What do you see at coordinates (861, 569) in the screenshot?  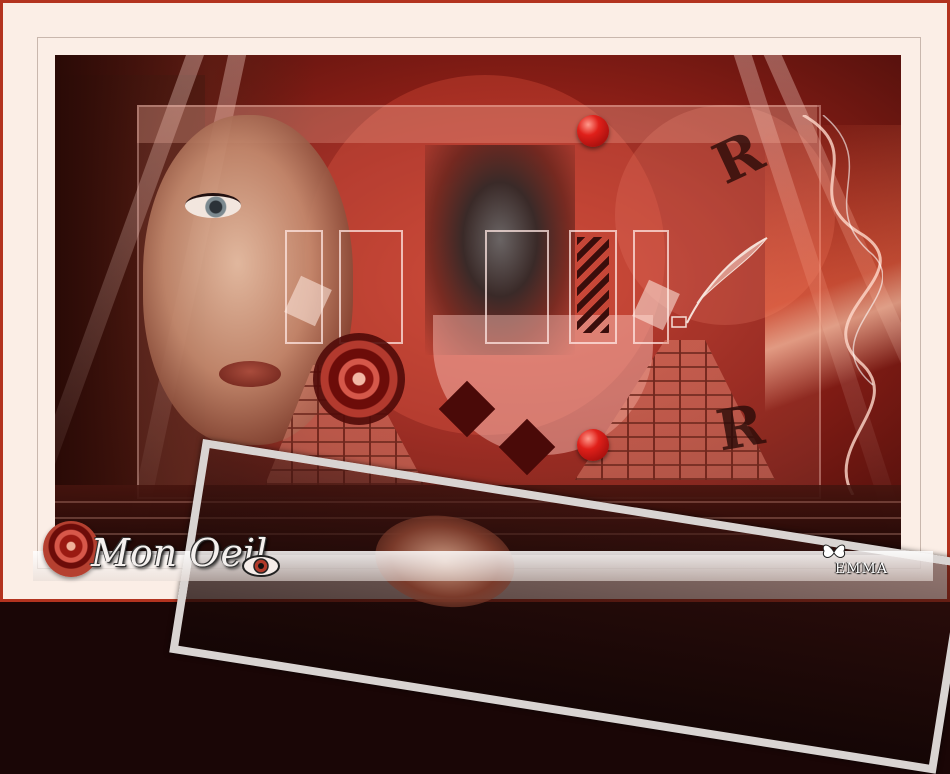 I see `artist-signature: EMMA` at bounding box center [861, 569].